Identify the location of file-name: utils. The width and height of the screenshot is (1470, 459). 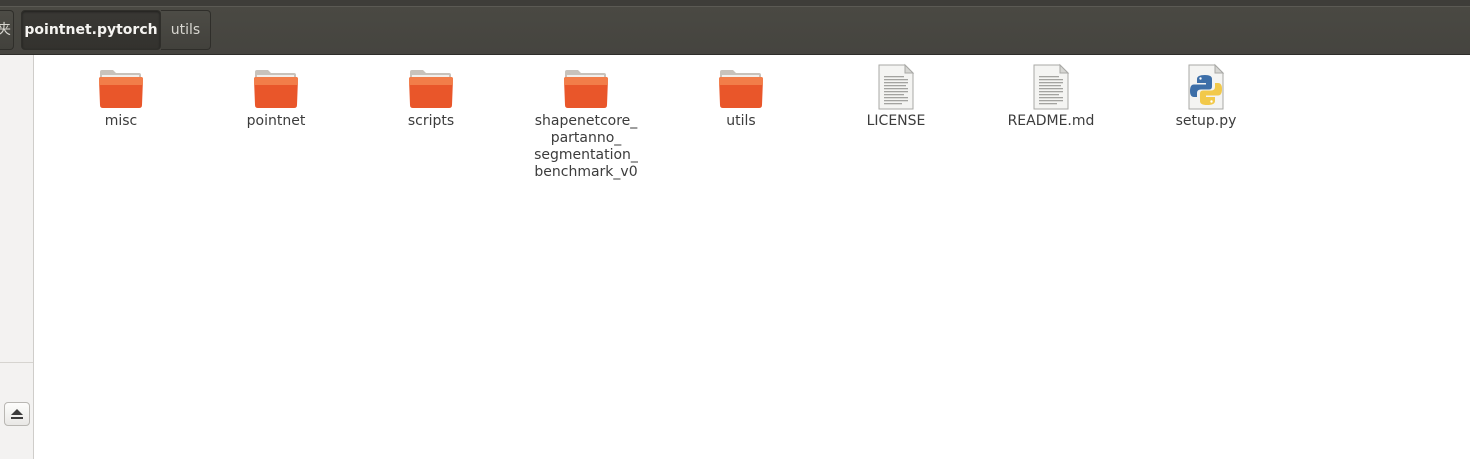
(741, 121).